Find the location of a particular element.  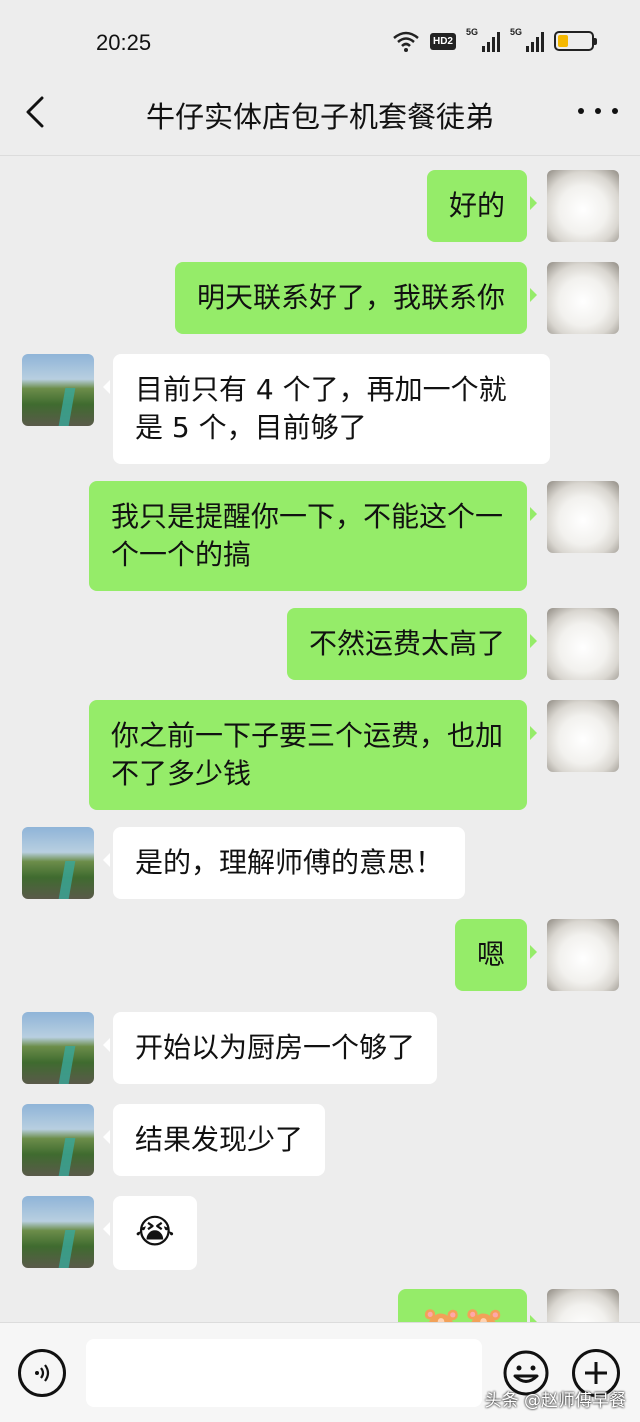

message-bubble-outgoing: 🐹🐹 is located at coordinates (467, 1305).